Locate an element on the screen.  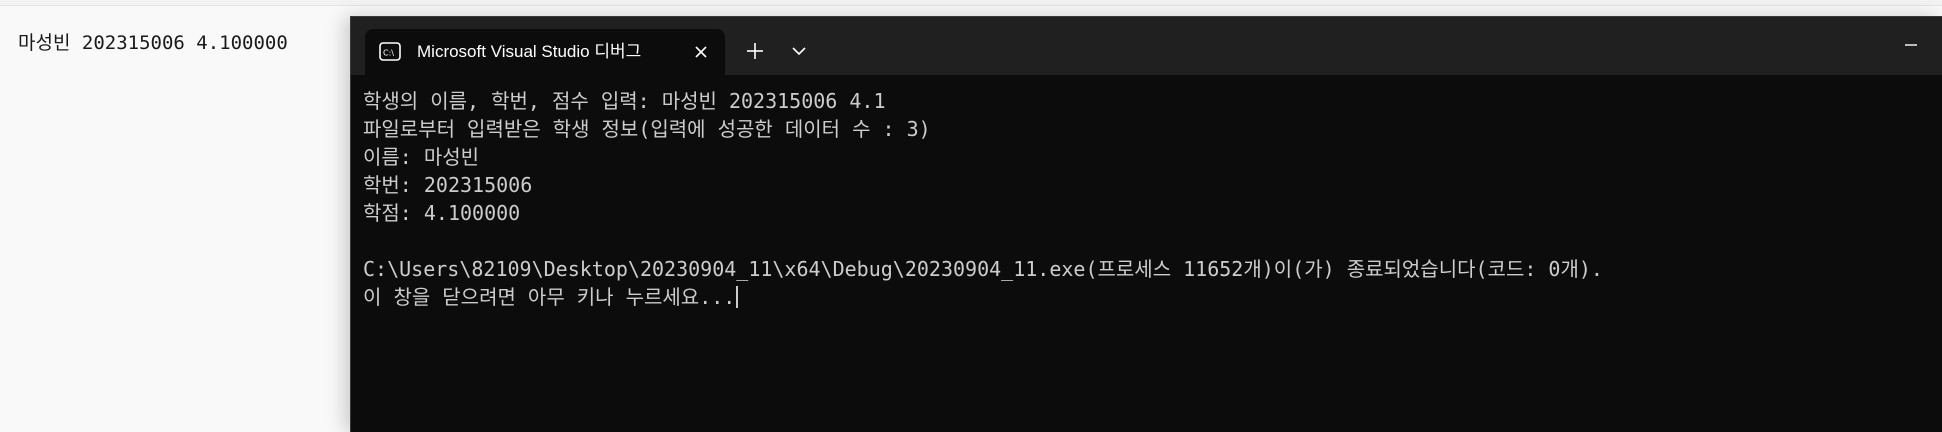
console-line: 학번: 202315006 is located at coordinates (448, 185).